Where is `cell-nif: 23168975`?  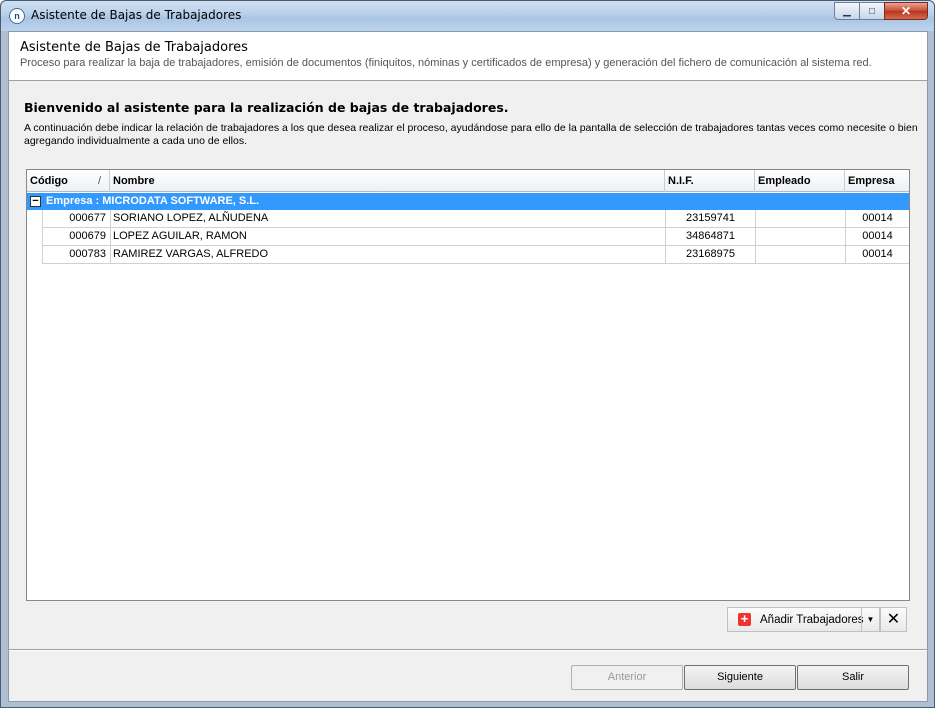
cell-nif: 23168975 is located at coordinates (710, 255).